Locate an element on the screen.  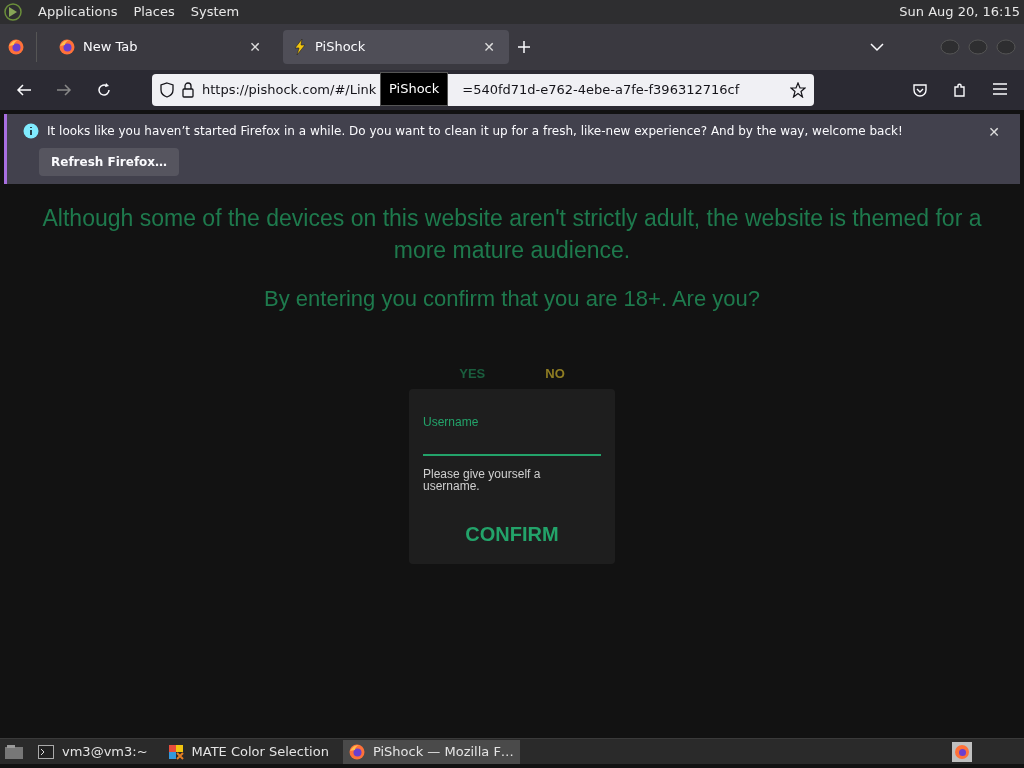
taskbar-item: MATE Color Selection is located at coordinates (248, 751).